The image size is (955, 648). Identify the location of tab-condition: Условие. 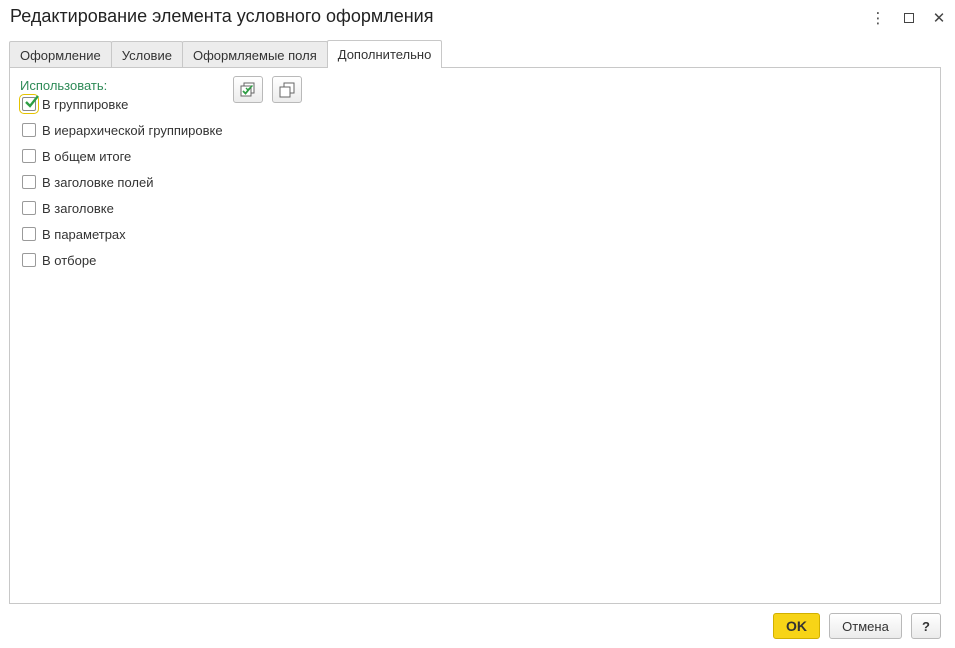
(146, 54).